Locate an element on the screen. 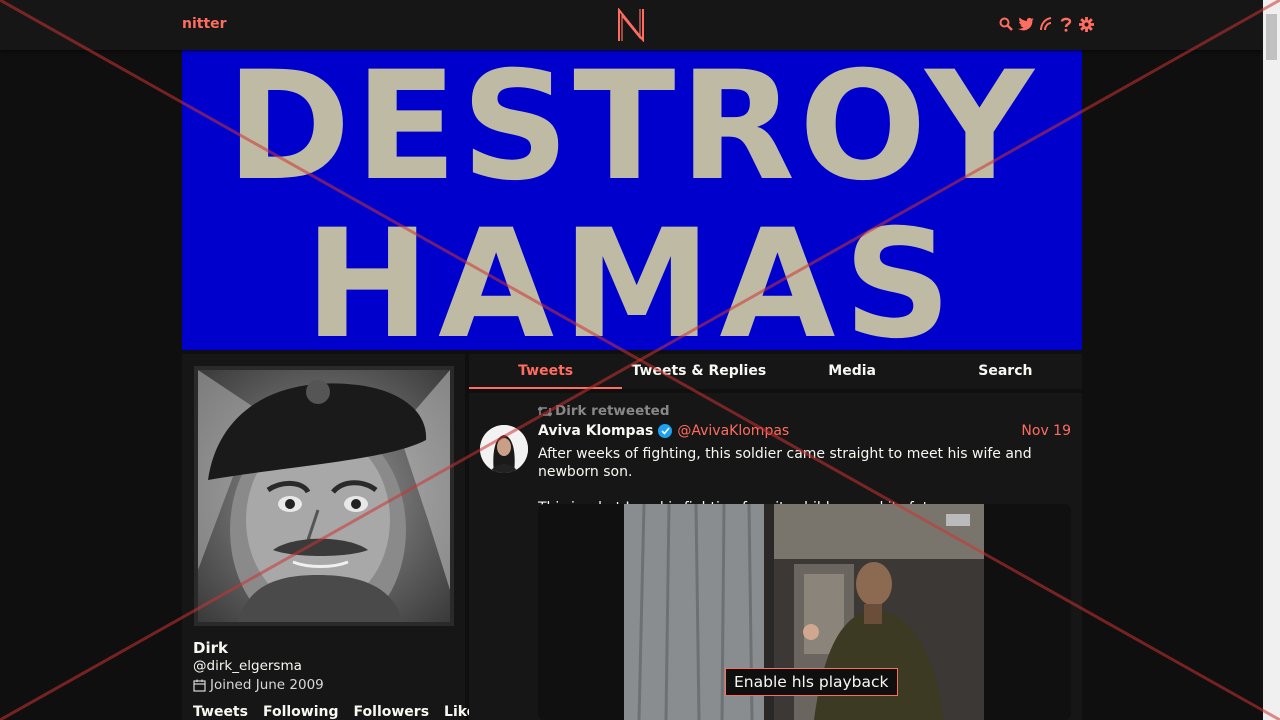 This screenshot has width=1280, height=720. retweet-header: Dirk retweeted is located at coordinates (604, 411).